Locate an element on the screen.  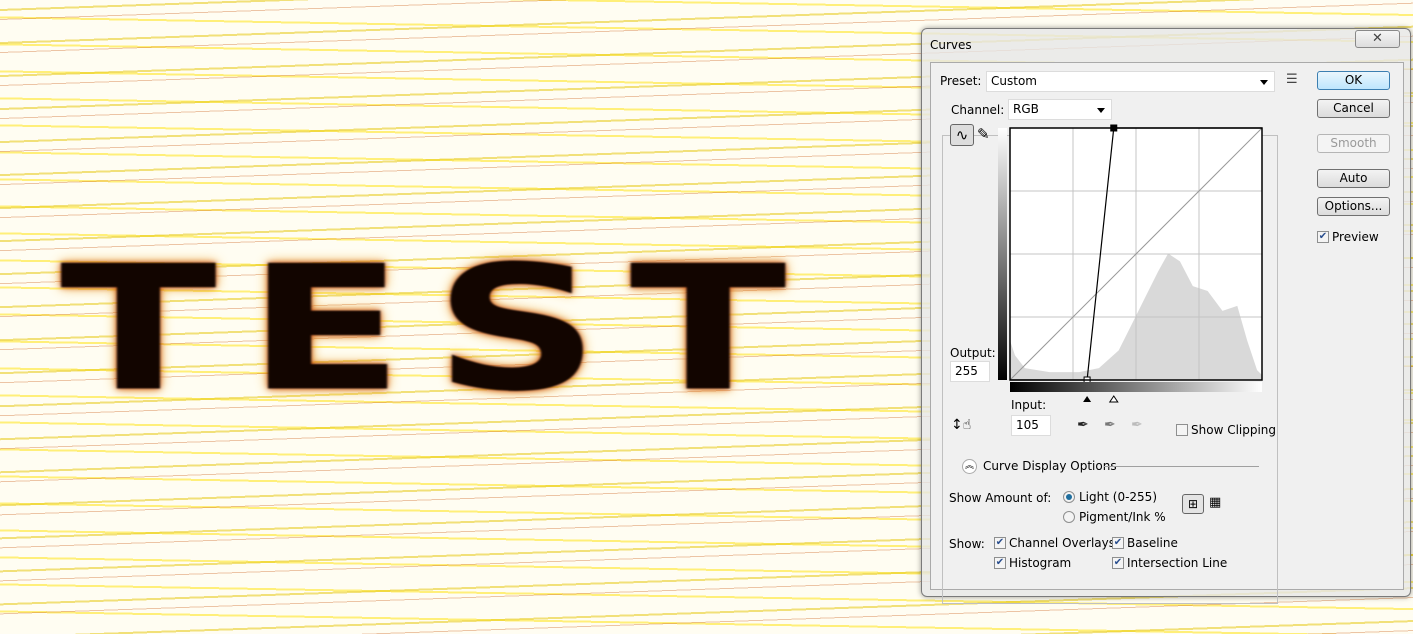
black-point-slider is located at coordinates (1087, 399).